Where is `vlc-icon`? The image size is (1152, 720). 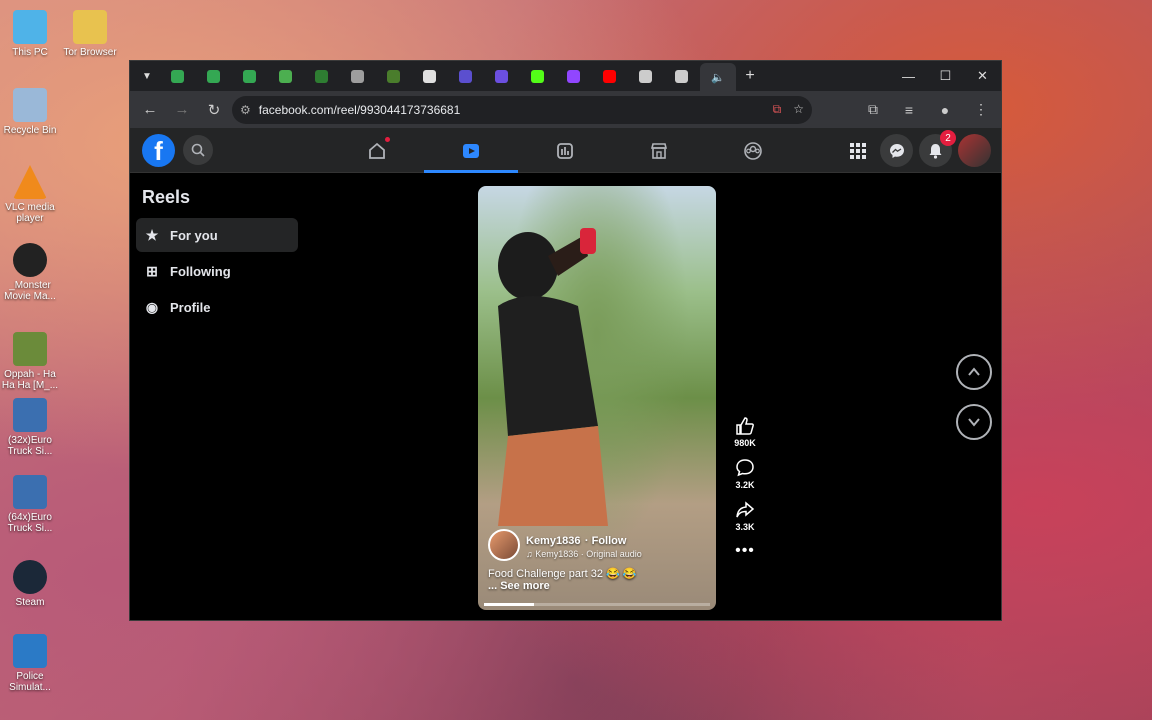
vlc-icon is located at coordinates (30, 182).